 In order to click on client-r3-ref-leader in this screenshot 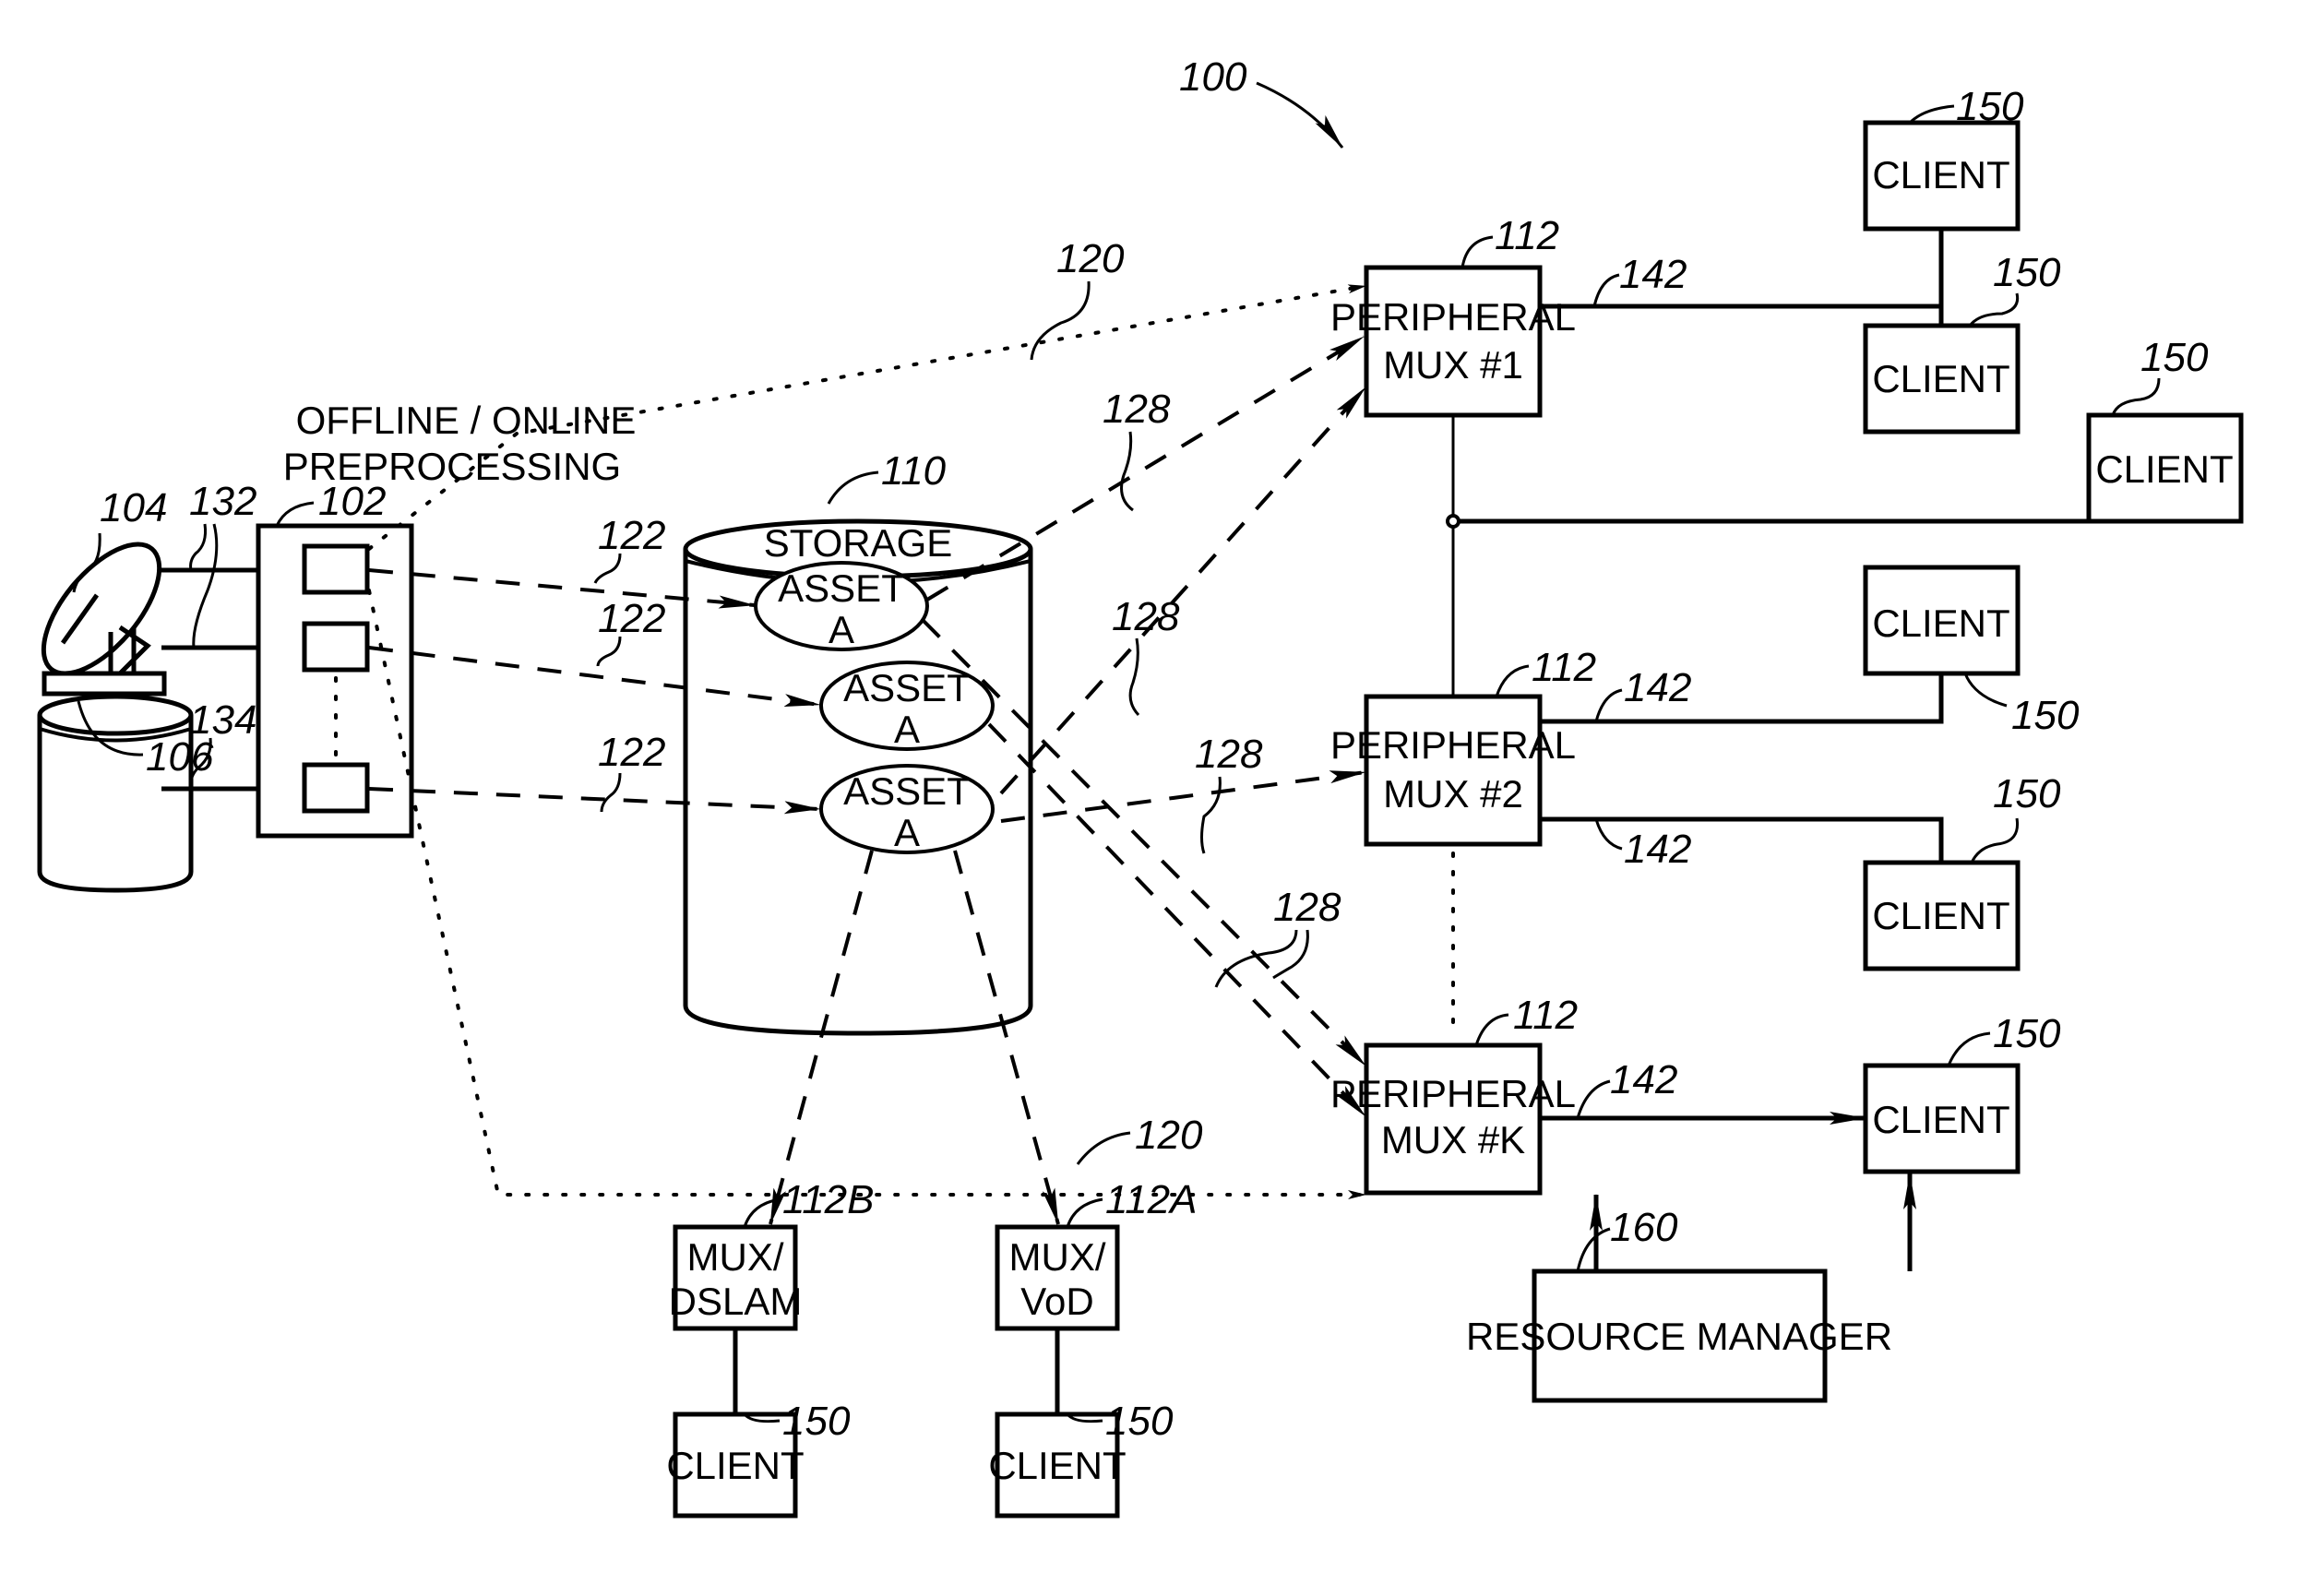, I will do `click(2136, 396)`.